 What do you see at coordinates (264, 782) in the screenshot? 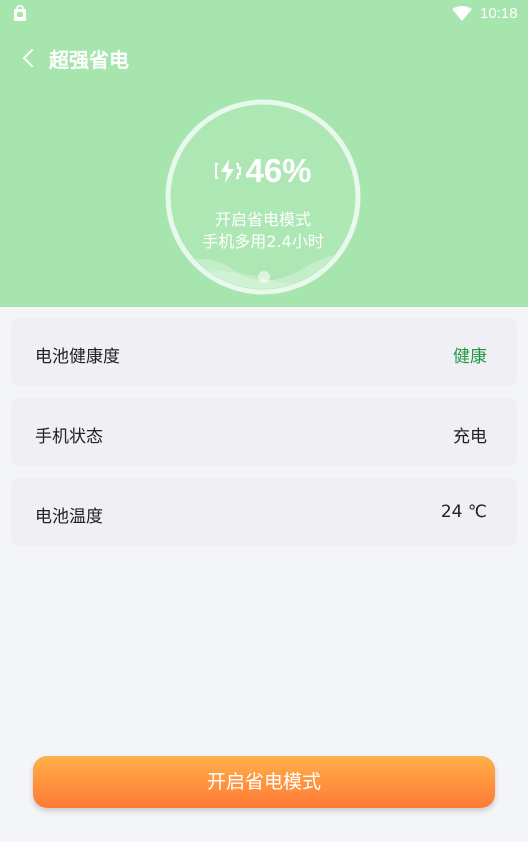
I see `enable-power-saving-button: 开启省电模式` at bounding box center [264, 782].